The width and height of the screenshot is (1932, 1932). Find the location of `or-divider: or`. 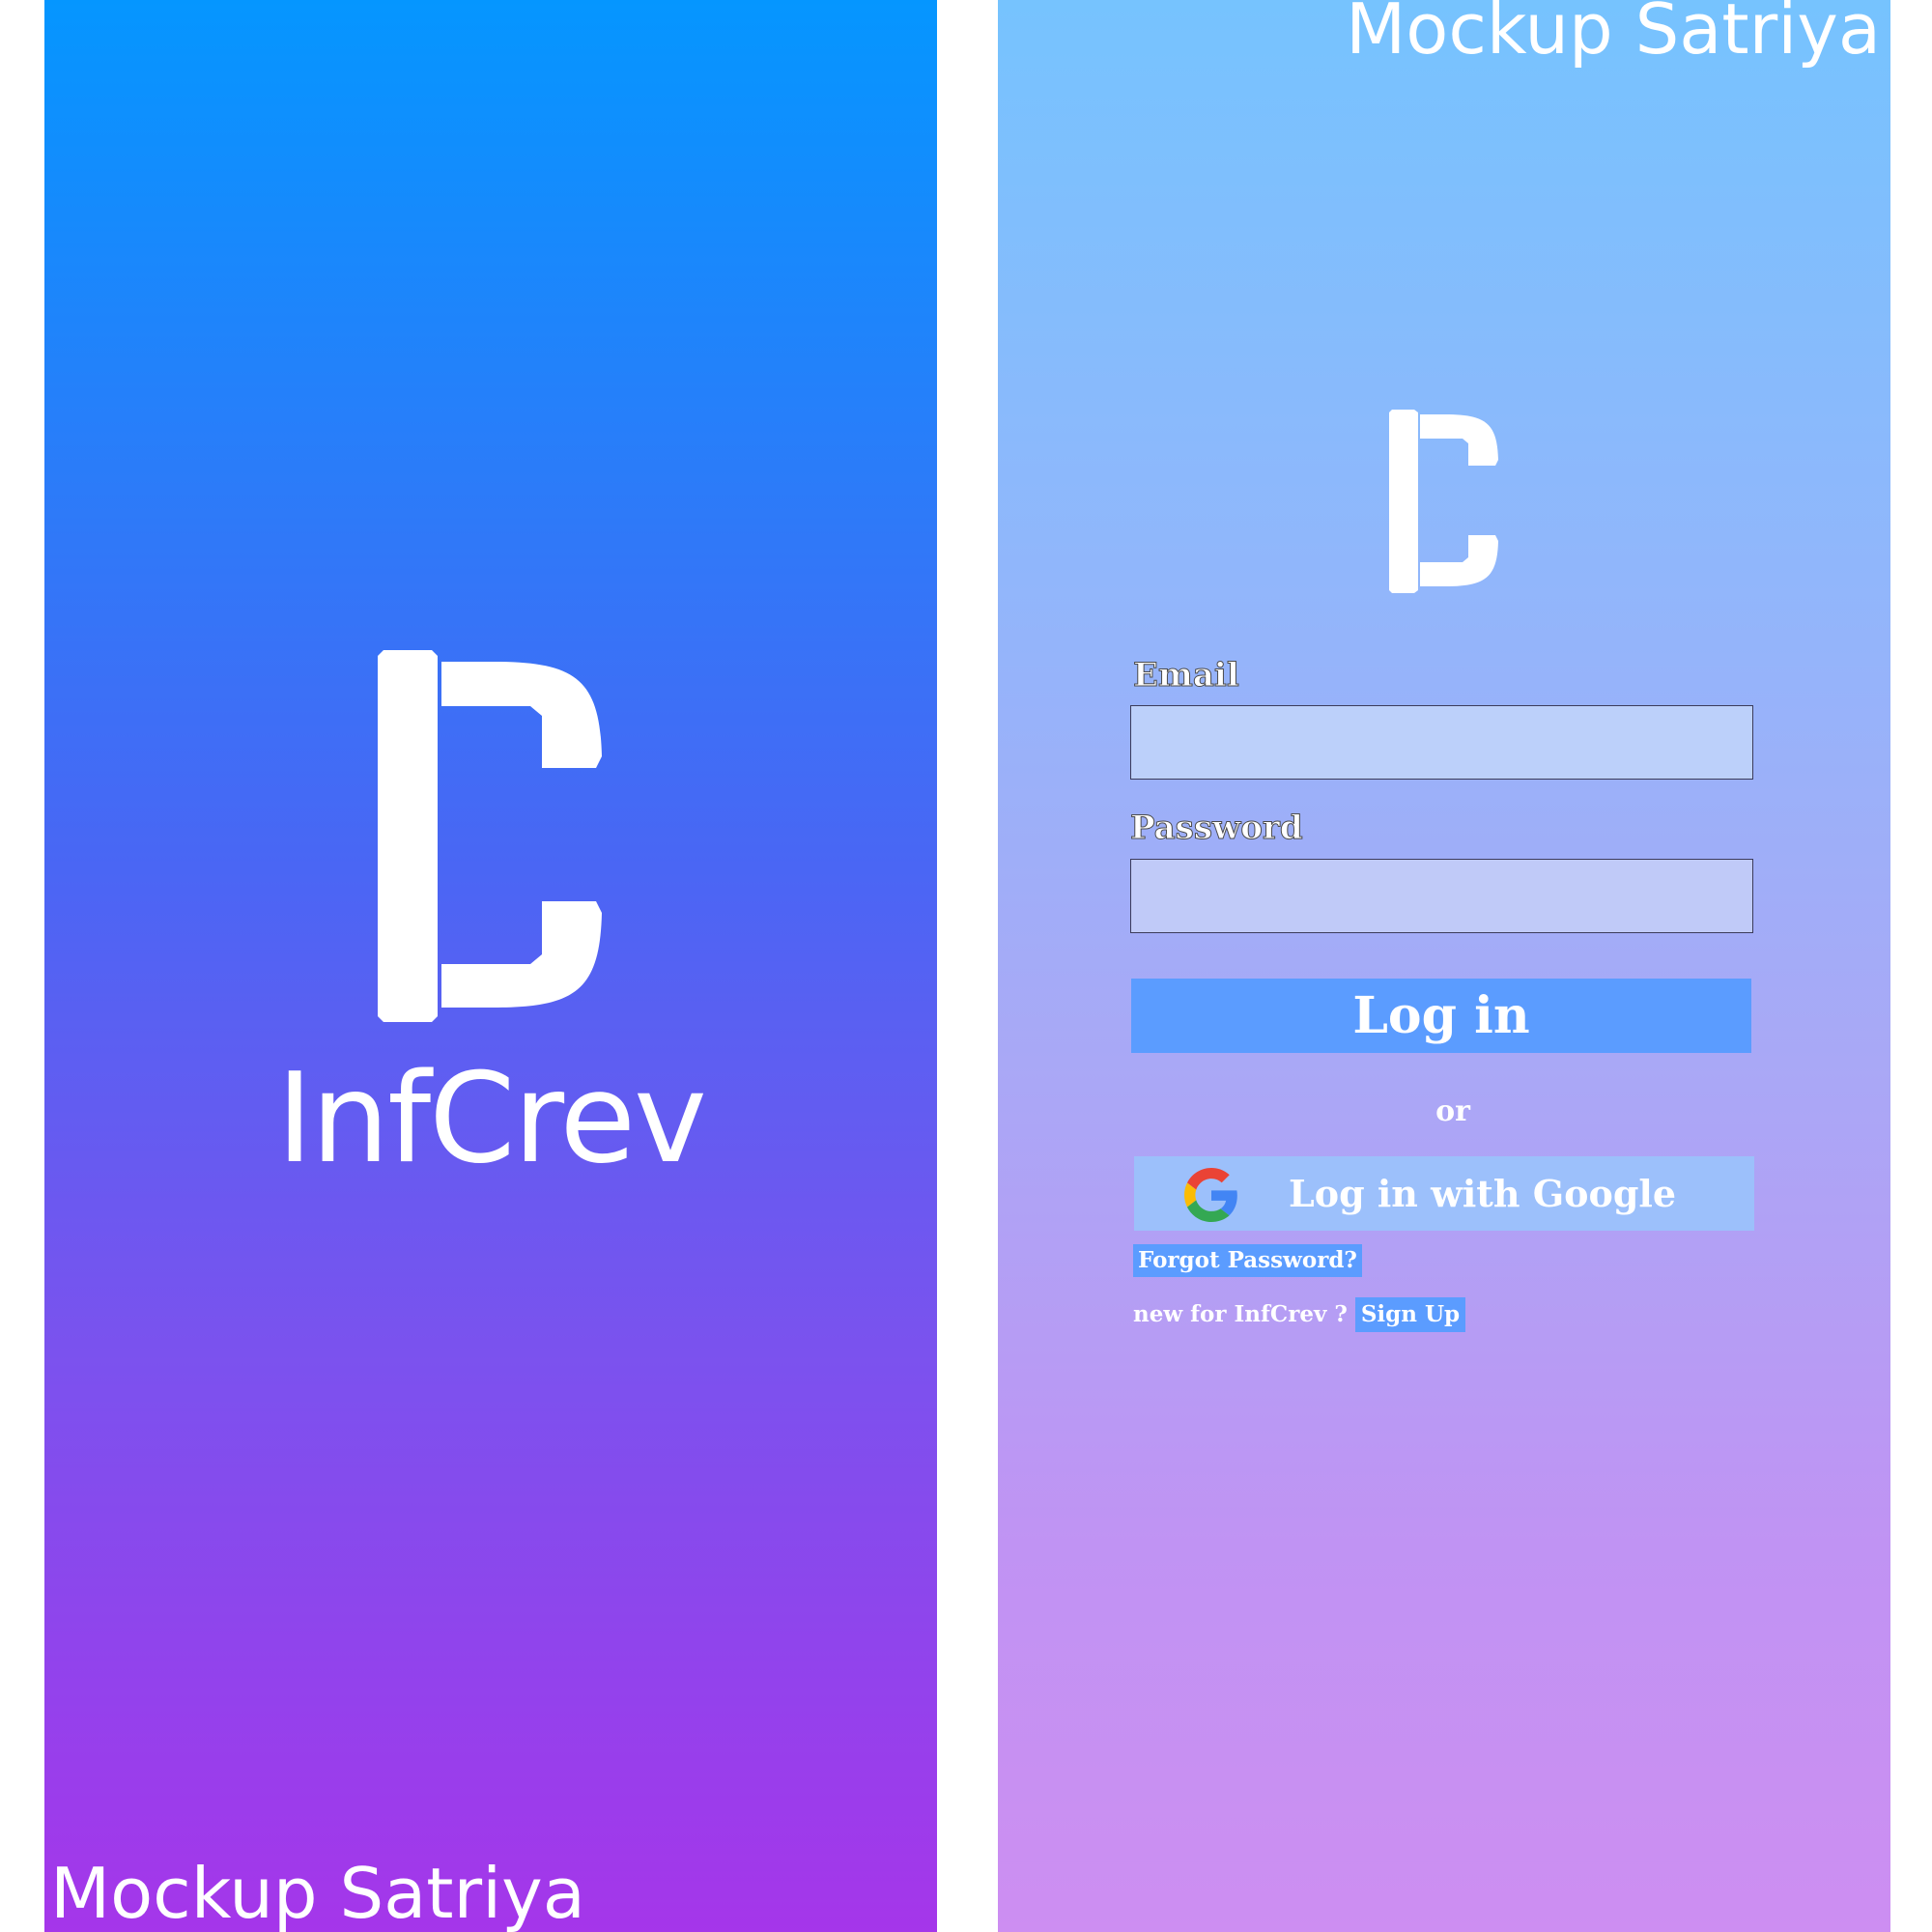

or-divider: or is located at coordinates (1452, 1111).